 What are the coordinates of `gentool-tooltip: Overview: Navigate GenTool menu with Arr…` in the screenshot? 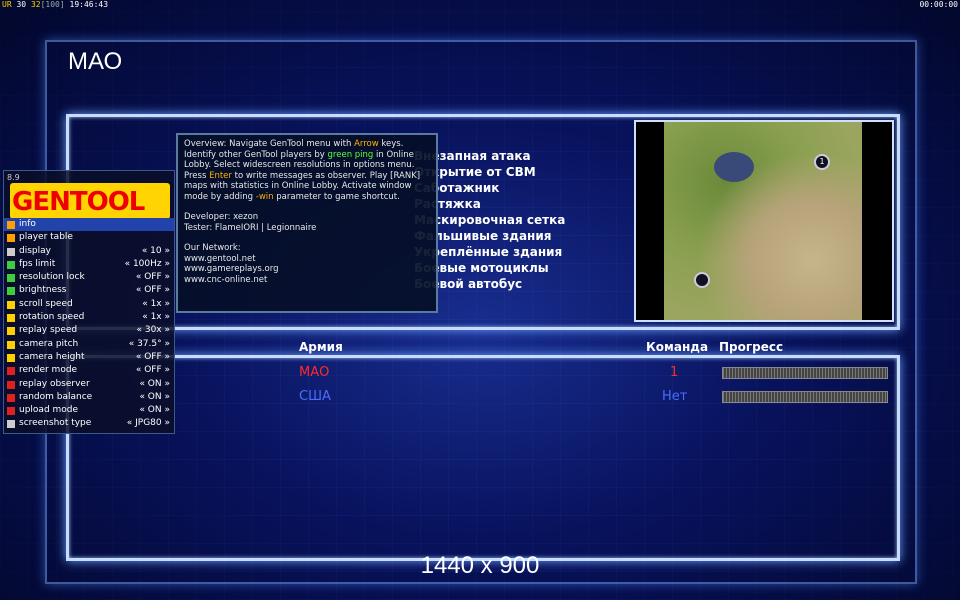 It's located at (307, 223).